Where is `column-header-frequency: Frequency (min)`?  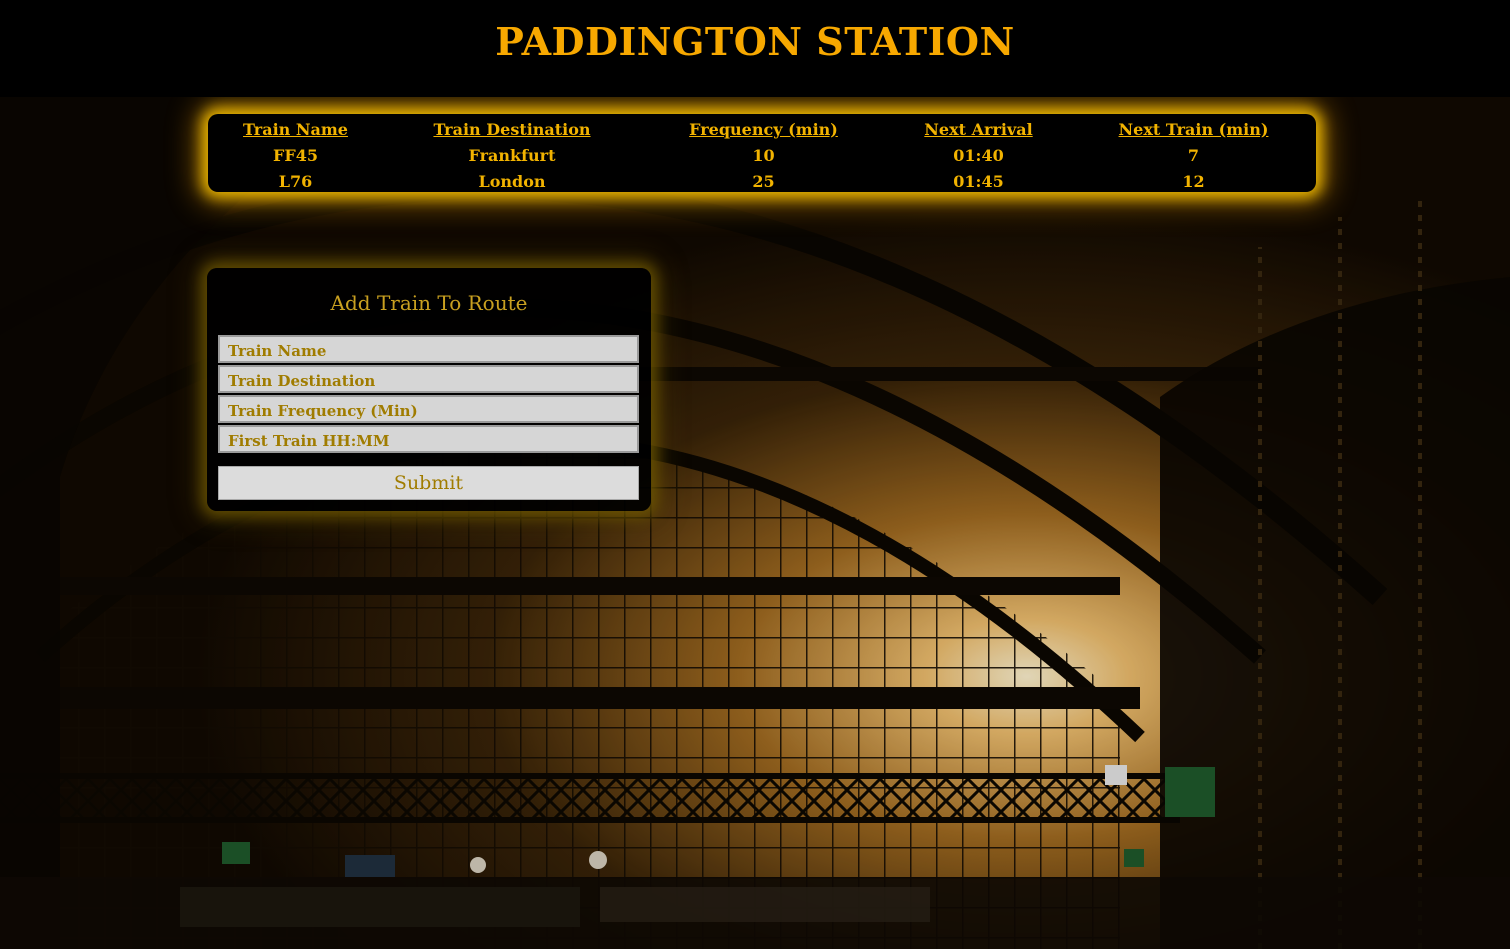
column-header-frequency: Frequency (min) is located at coordinates (763, 129).